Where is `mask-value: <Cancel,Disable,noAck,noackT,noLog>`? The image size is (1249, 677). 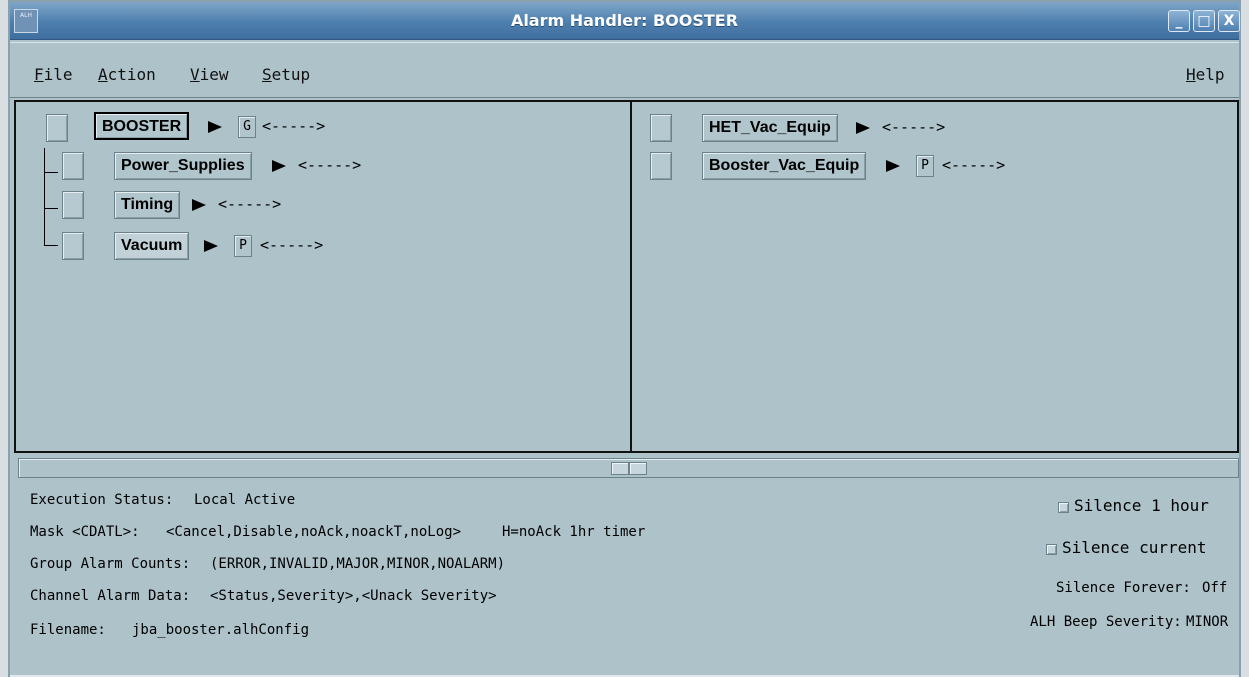 mask-value: <Cancel,Disable,noAck,noackT,noLog> is located at coordinates (314, 532).